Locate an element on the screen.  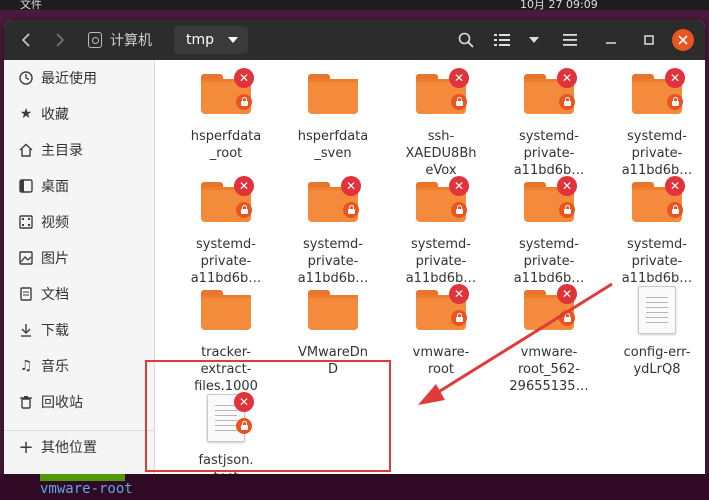
sidebar-item-recent: 最近使用 is located at coordinates (79, 78).